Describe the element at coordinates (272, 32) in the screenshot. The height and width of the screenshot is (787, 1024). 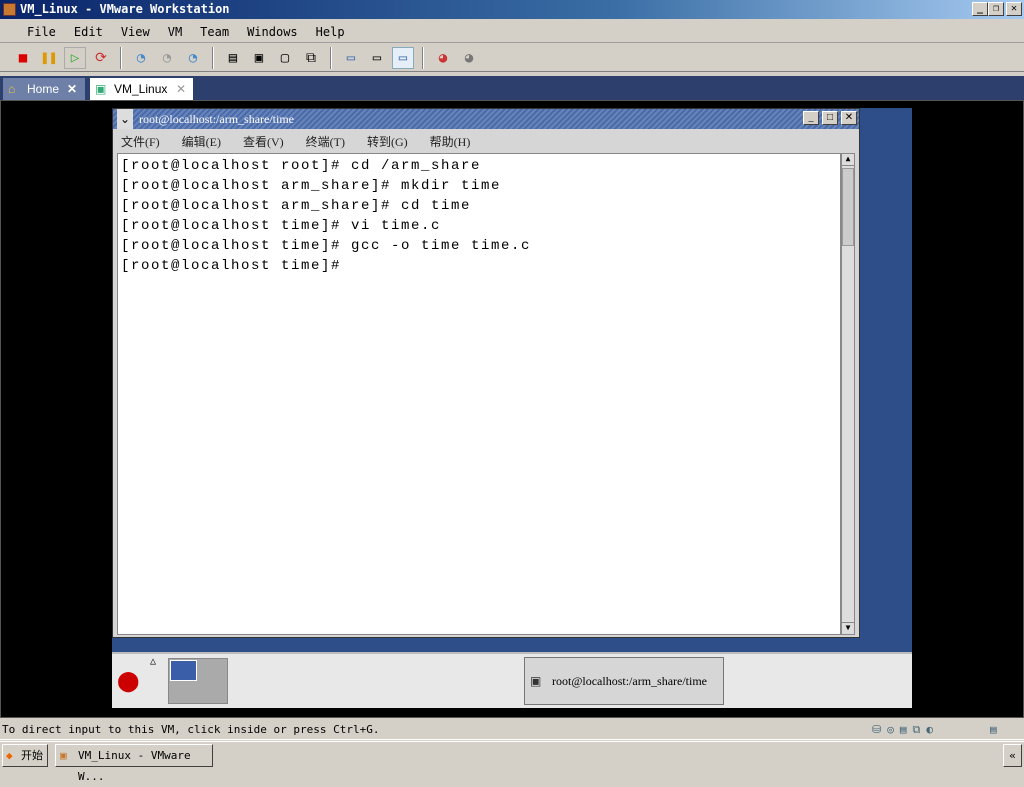
I see `menu-windows: Windows` at that location.